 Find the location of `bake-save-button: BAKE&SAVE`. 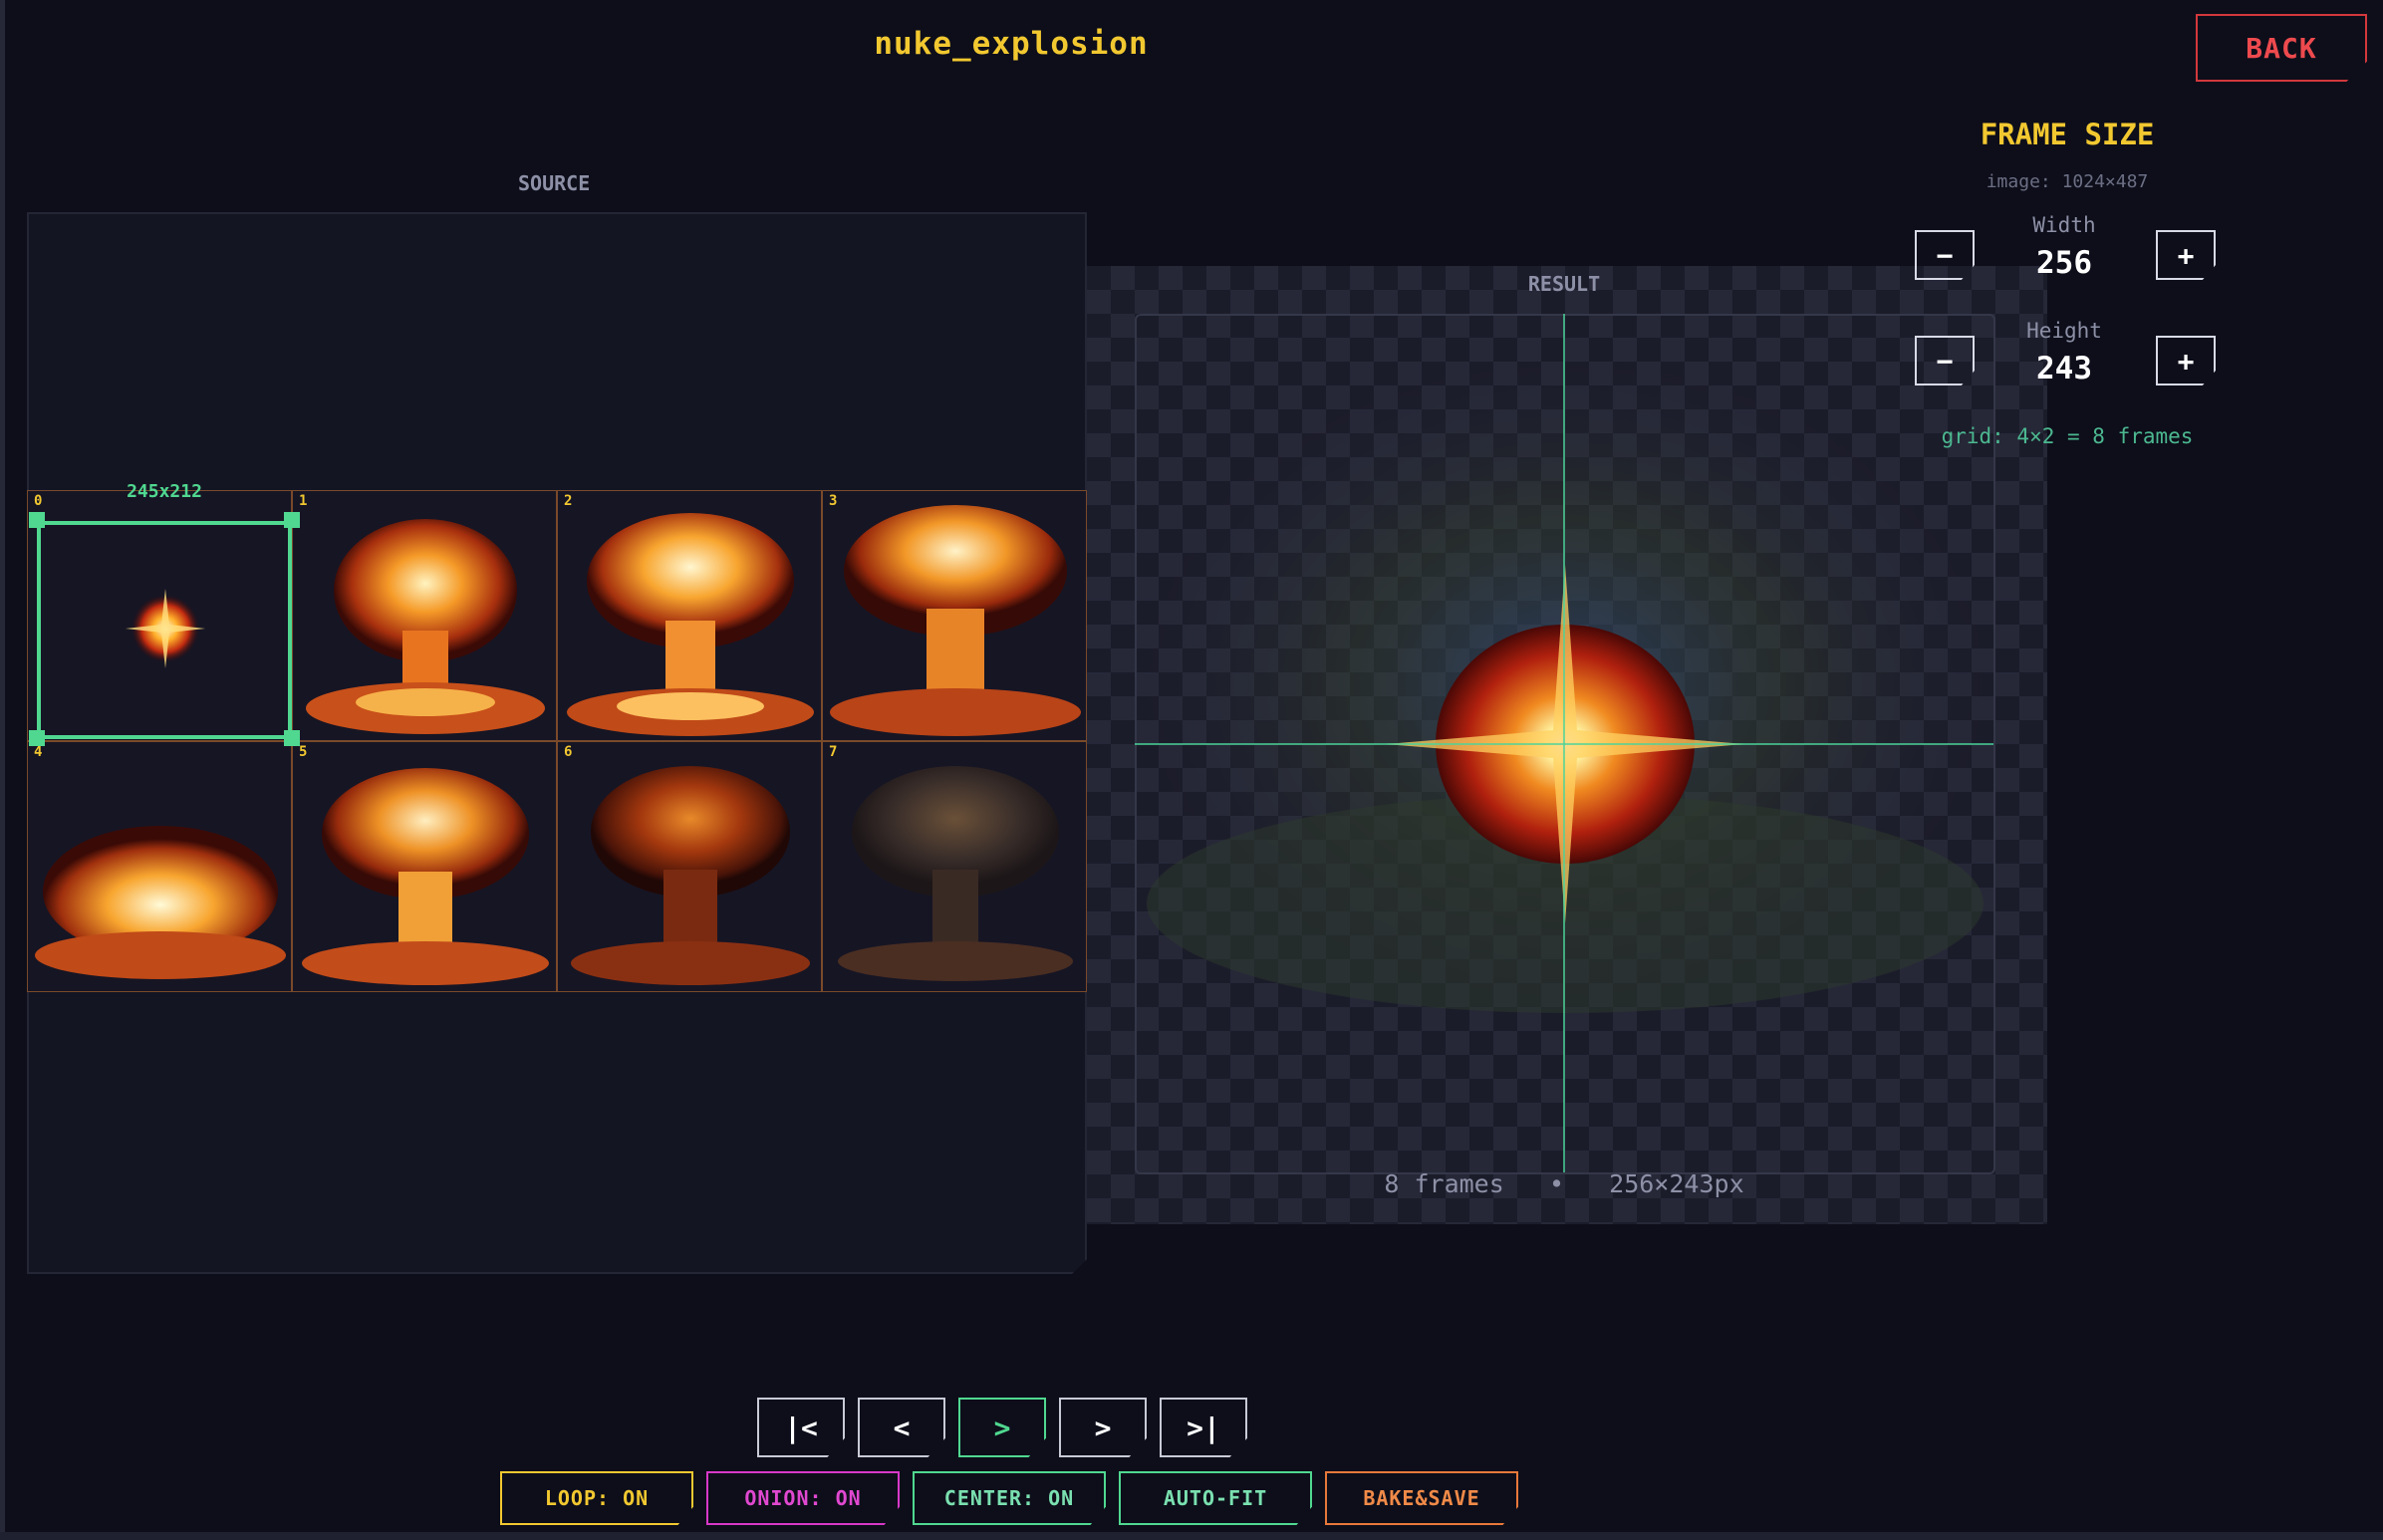

bake-save-button: BAKE&SAVE is located at coordinates (1421, 1498).